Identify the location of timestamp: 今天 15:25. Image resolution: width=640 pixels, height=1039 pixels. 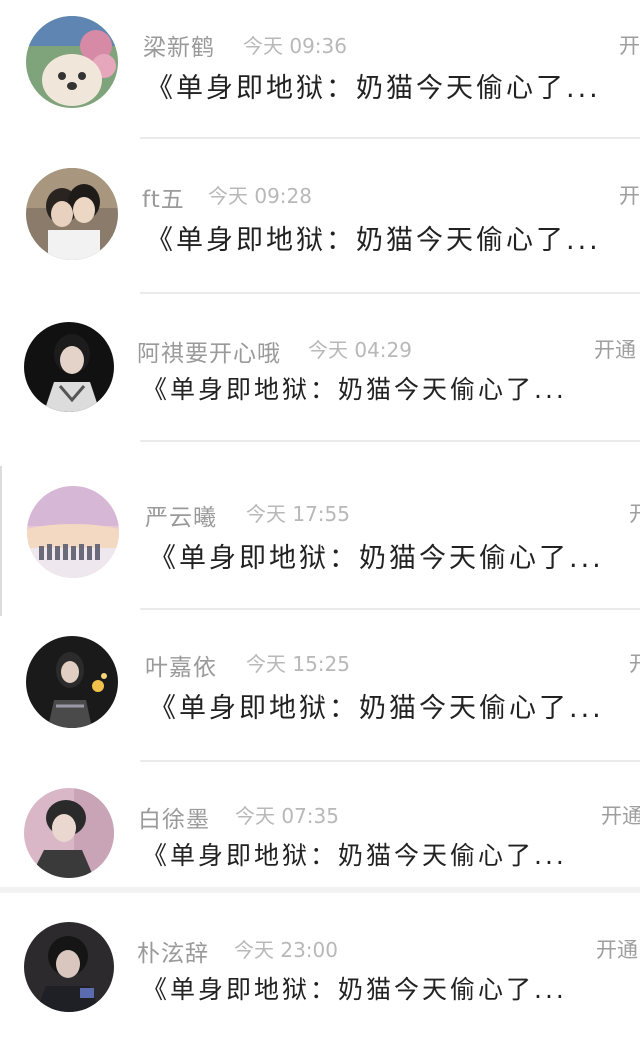
(298, 664).